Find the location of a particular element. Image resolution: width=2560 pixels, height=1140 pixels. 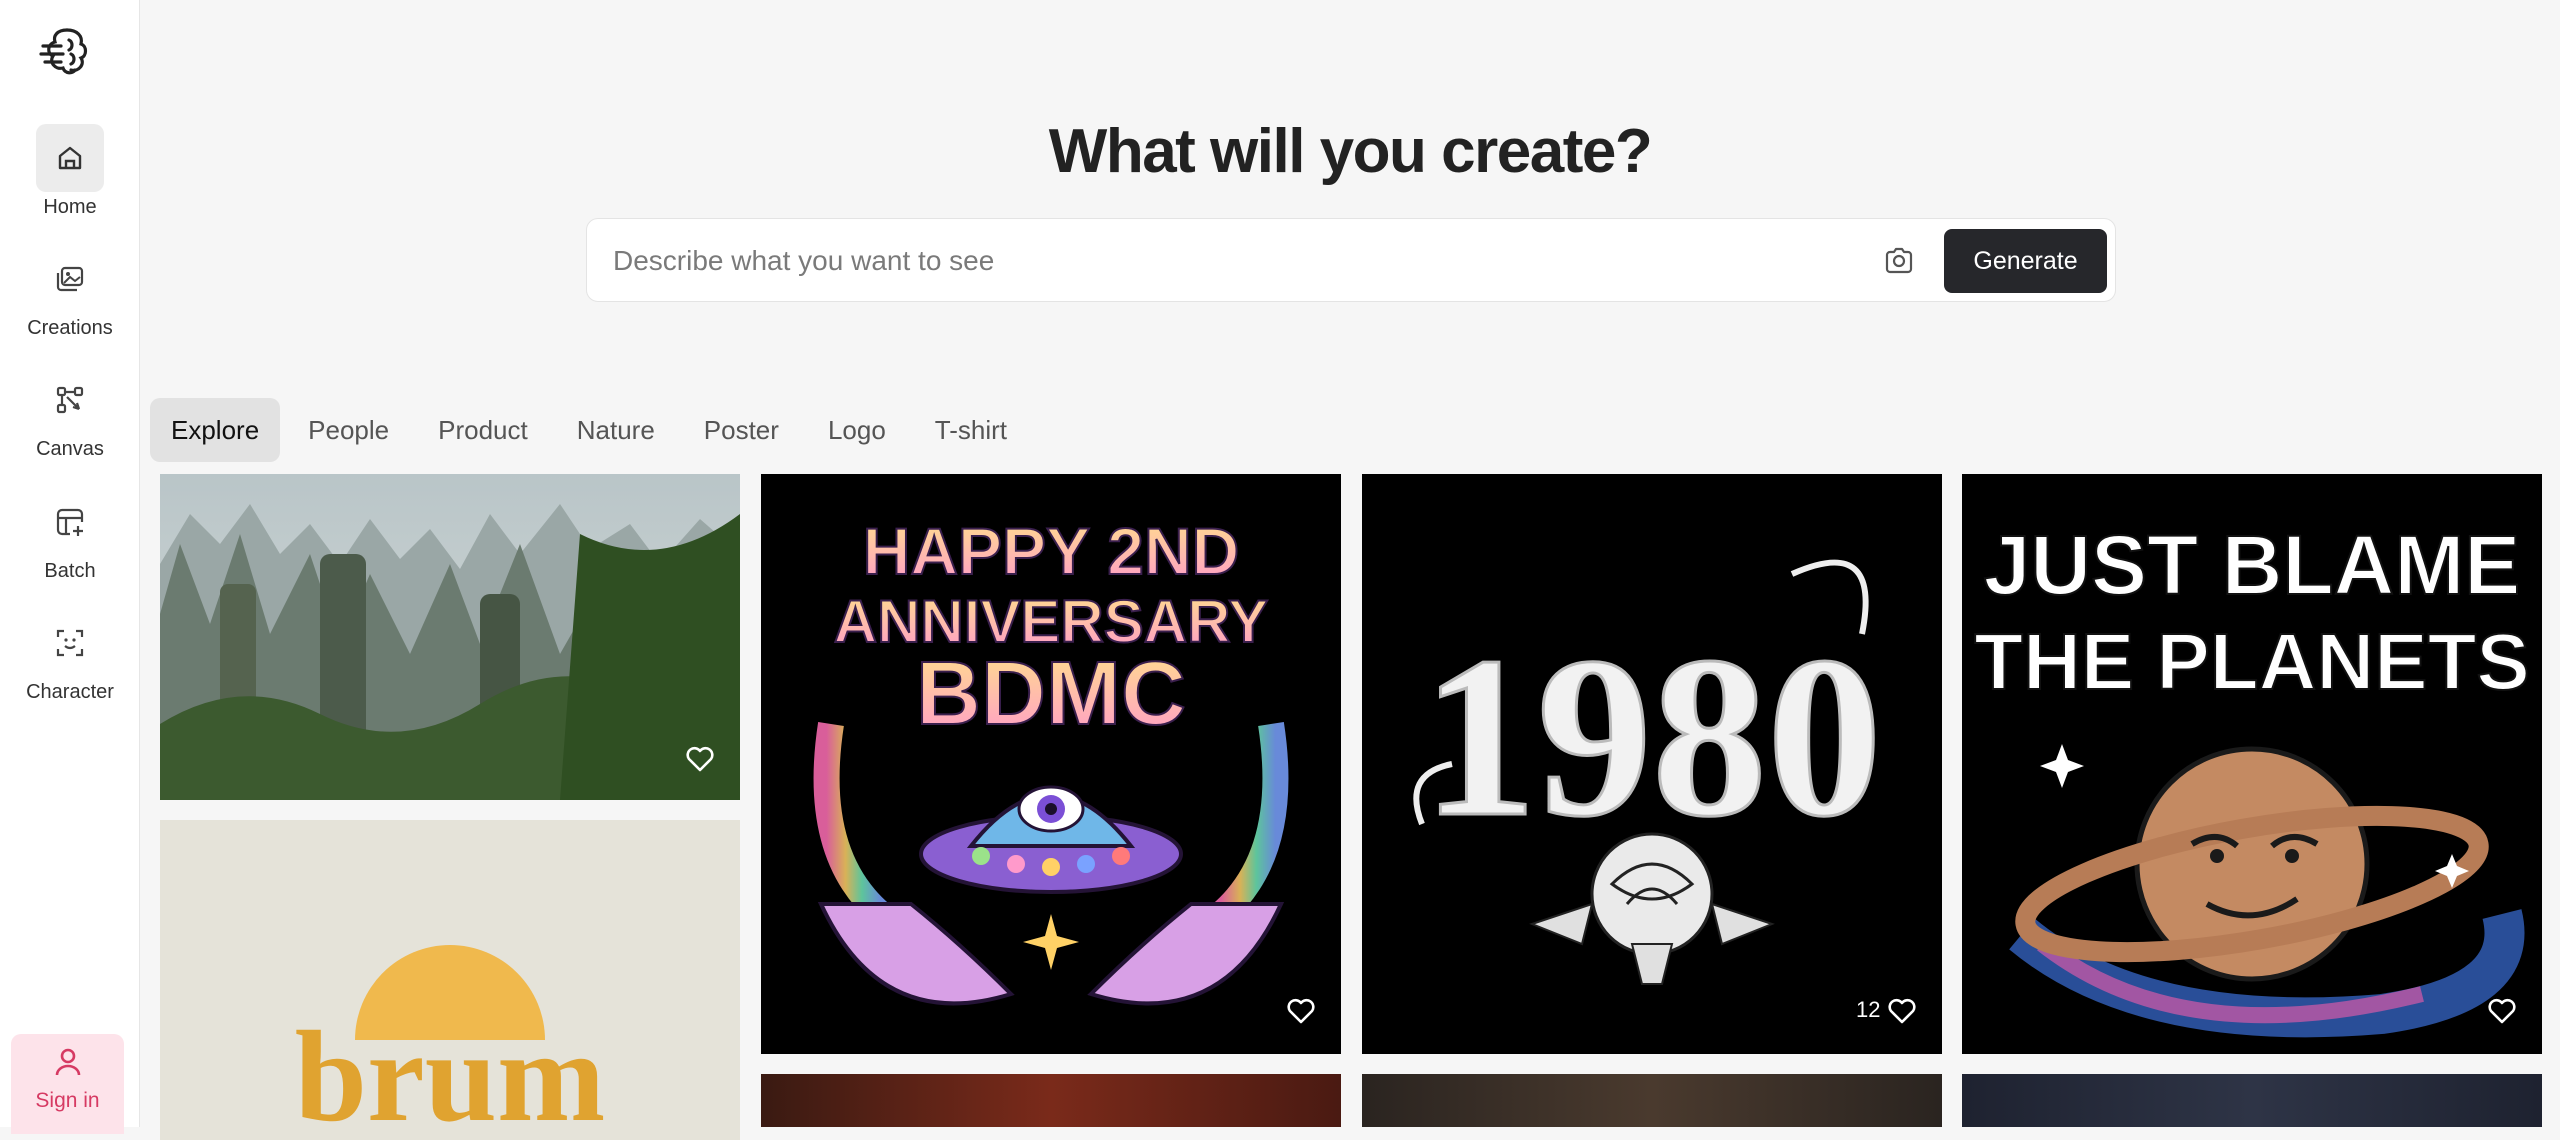

sidebar-item-label: Creations is located at coordinates (70, 328).